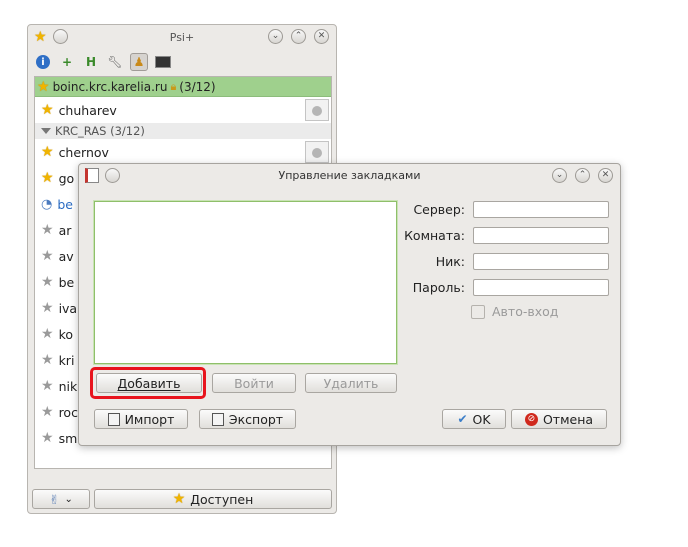 This screenshot has height=547, width=688. What do you see at coordinates (254, 383) in the screenshot?
I see `join-button: Войти` at bounding box center [254, 383].